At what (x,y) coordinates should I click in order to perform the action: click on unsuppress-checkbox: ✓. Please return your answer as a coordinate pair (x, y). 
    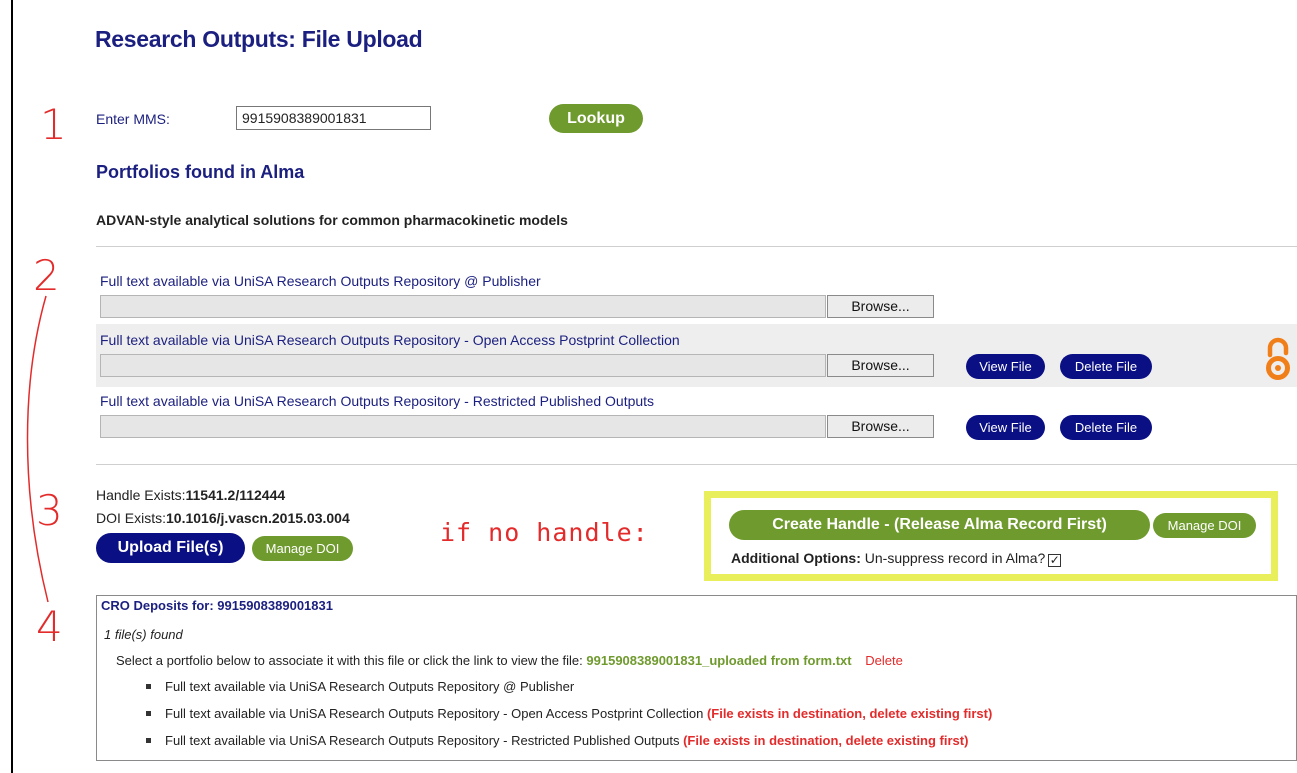
    Looking at the image, I should click on (1055, 560).